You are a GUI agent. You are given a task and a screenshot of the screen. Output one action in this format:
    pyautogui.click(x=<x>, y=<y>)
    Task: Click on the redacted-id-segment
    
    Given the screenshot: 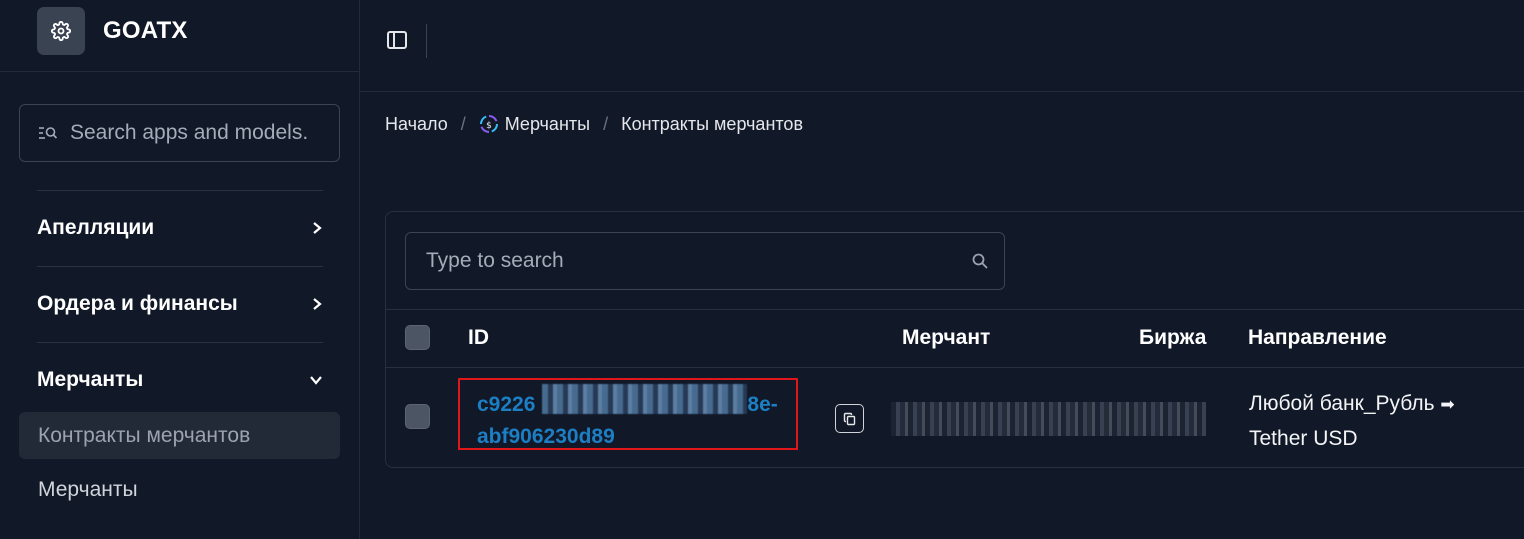 What is the action you would take?
    pyautogui.click(x=644, y=399)
    